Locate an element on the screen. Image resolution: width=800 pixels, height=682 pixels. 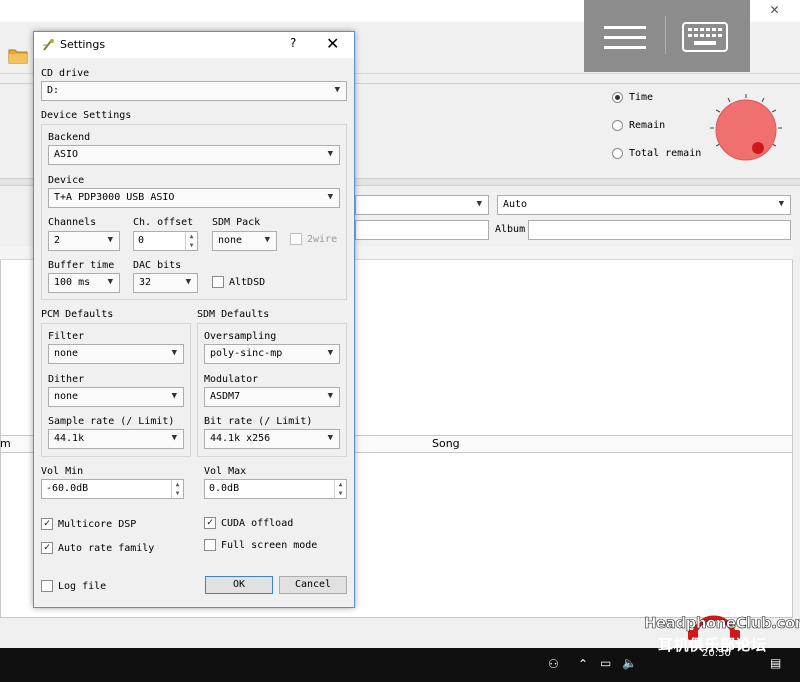
channels-combo: 2 ▼ is located at coordinates (84, 241).